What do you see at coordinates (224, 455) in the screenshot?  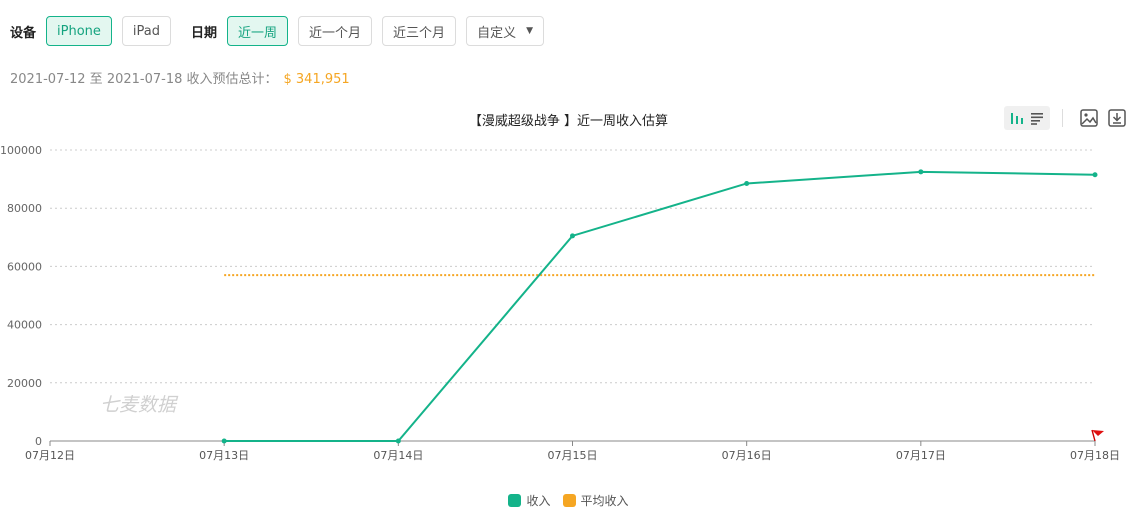 I see `x-tick-label: 07月13日` at bounding box center [224, 455].